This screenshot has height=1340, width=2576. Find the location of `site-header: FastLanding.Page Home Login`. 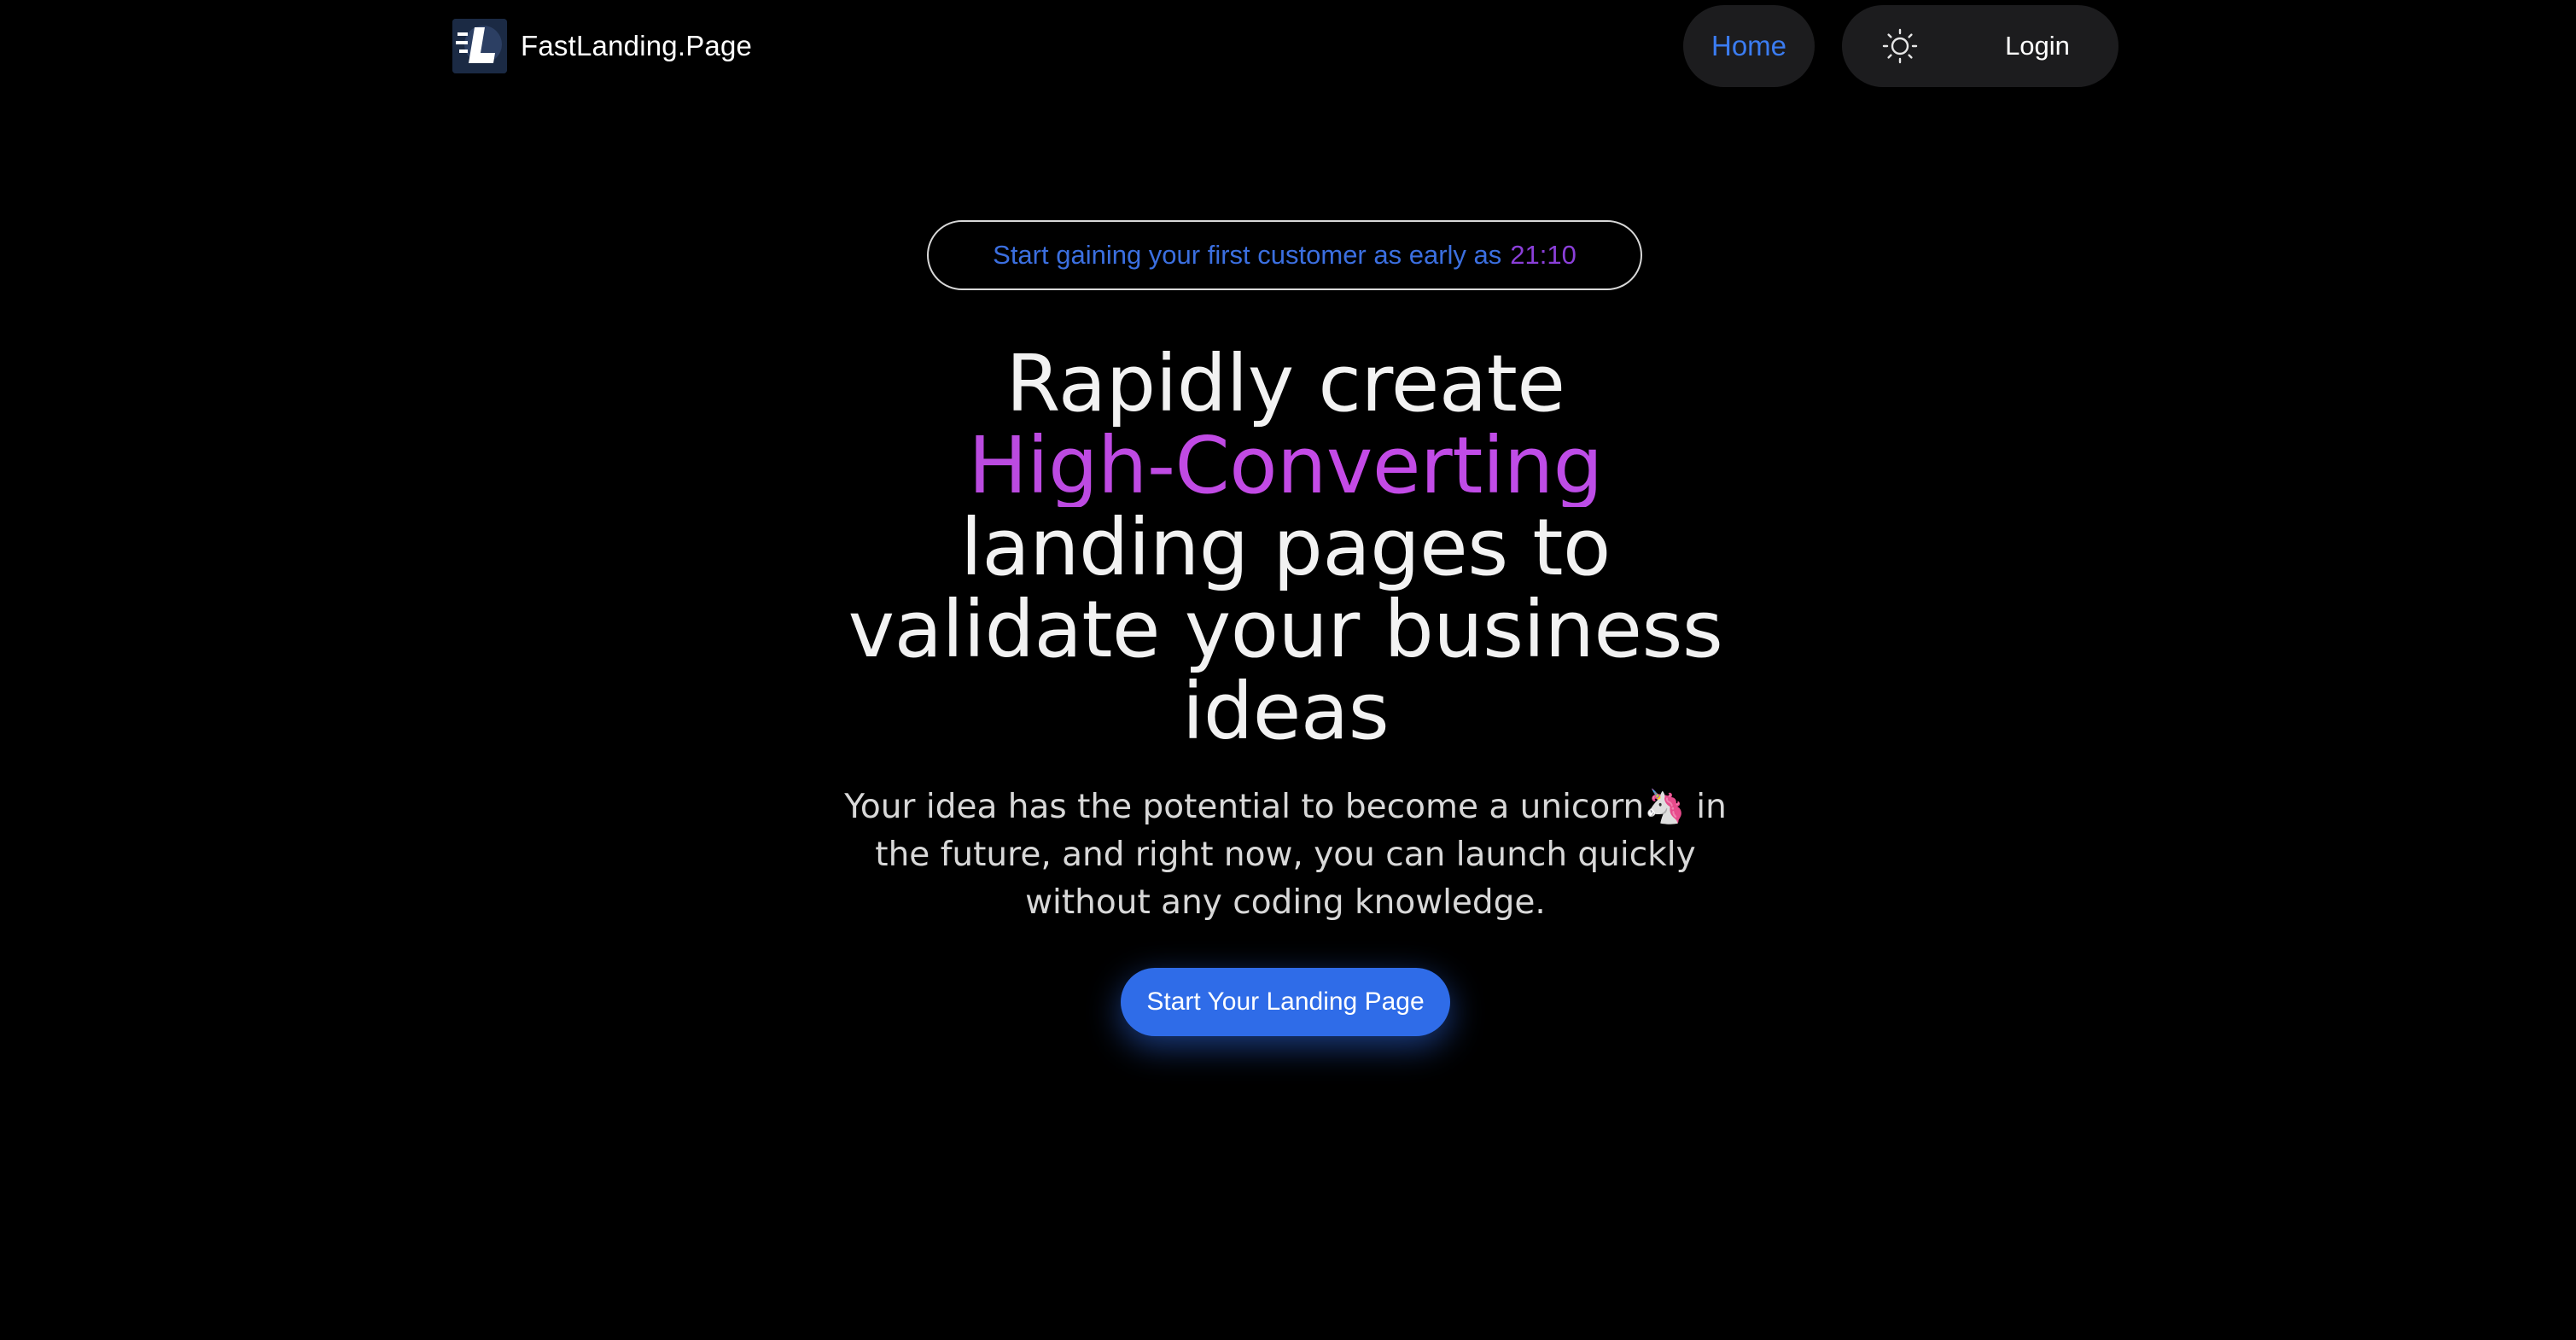

site-header: FastLanding.Page Home Login is located at coordinates (1288, 46).